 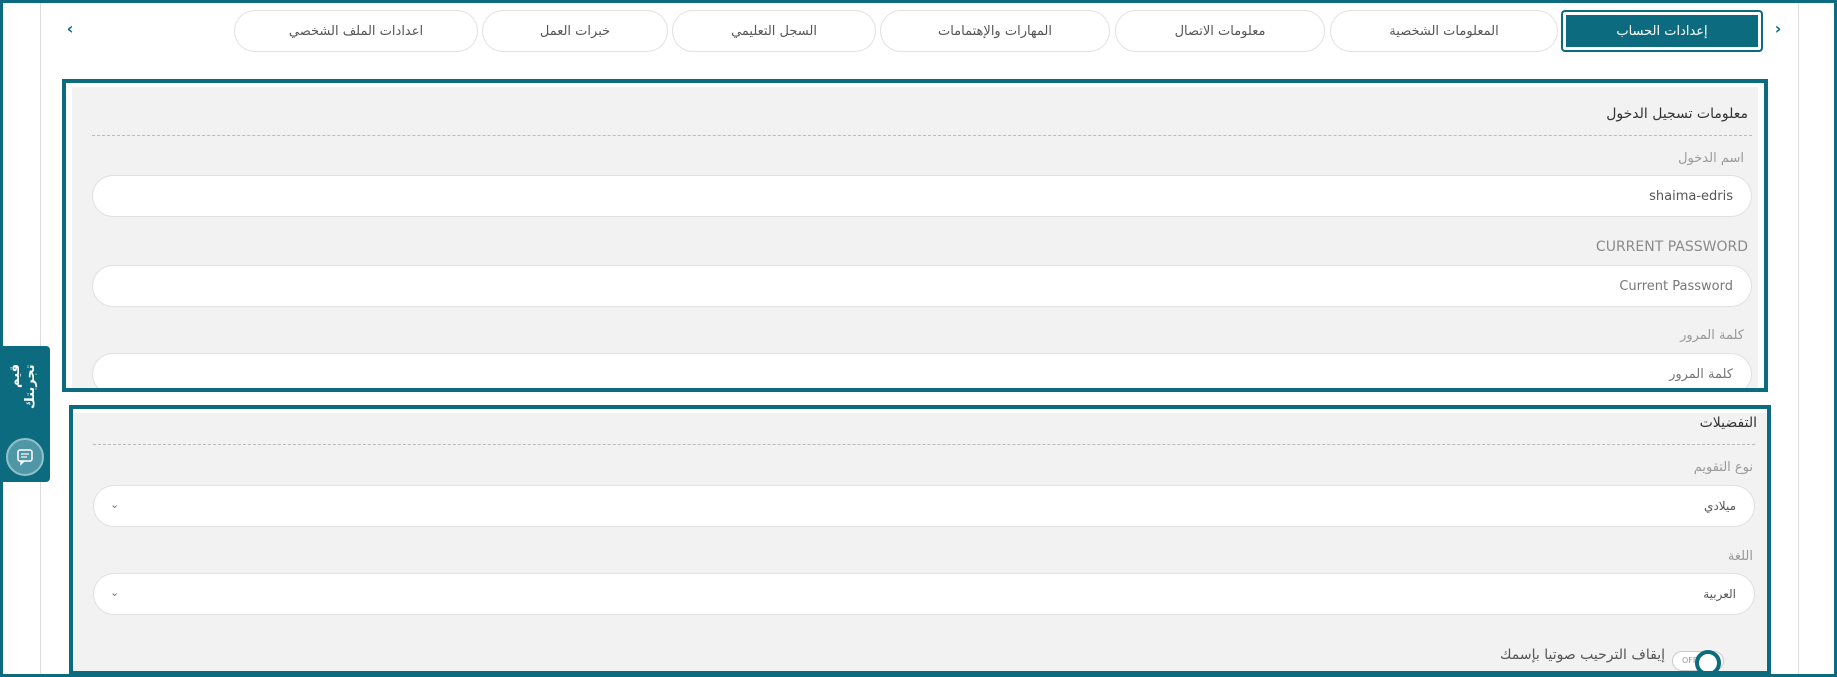 I want to click on tab-education-record: السجل التعليمي, so click(x=774, y=31).